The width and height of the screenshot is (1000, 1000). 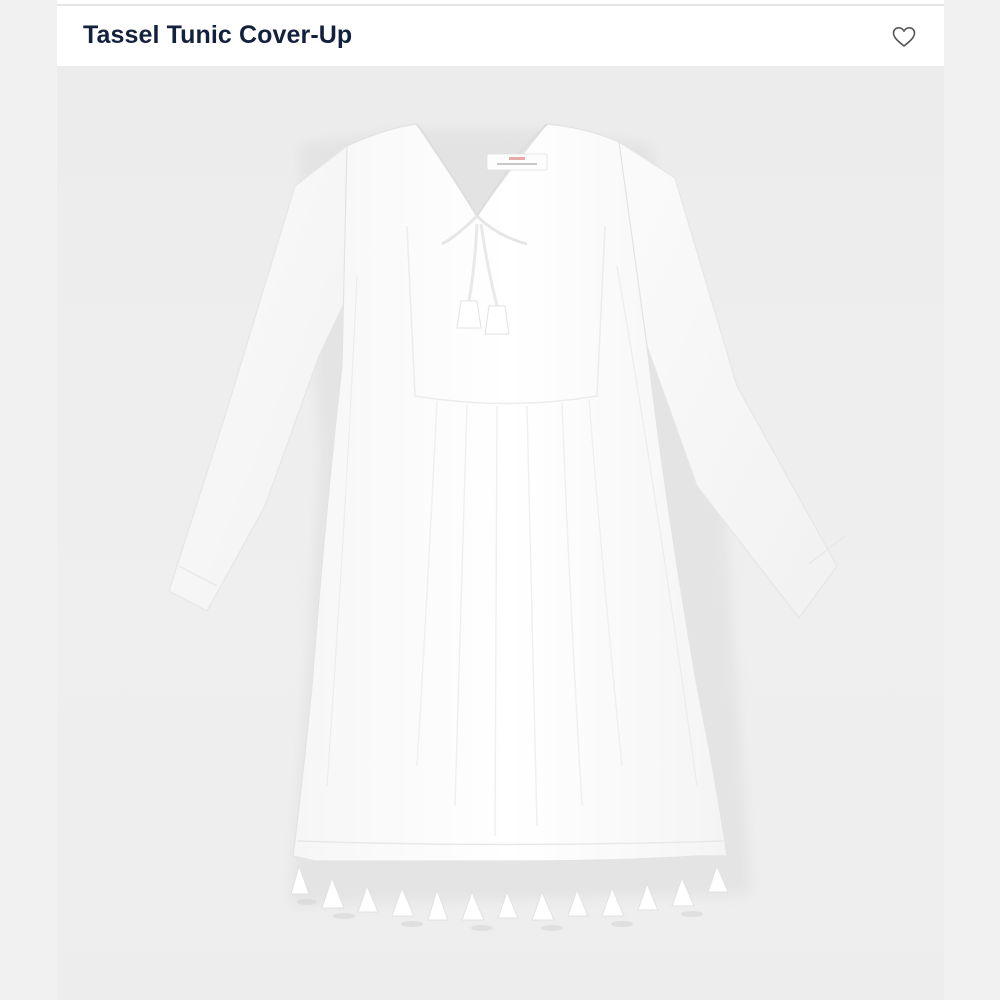 I want to click on left-gutter, so click(x=28, y=500).